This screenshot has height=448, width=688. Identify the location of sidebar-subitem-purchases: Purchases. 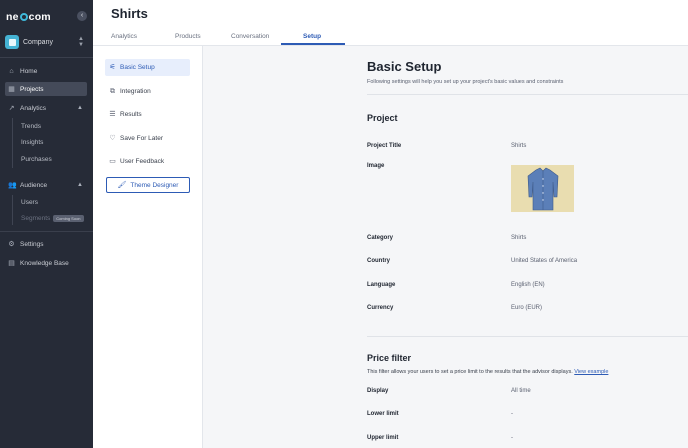
(36, 159).